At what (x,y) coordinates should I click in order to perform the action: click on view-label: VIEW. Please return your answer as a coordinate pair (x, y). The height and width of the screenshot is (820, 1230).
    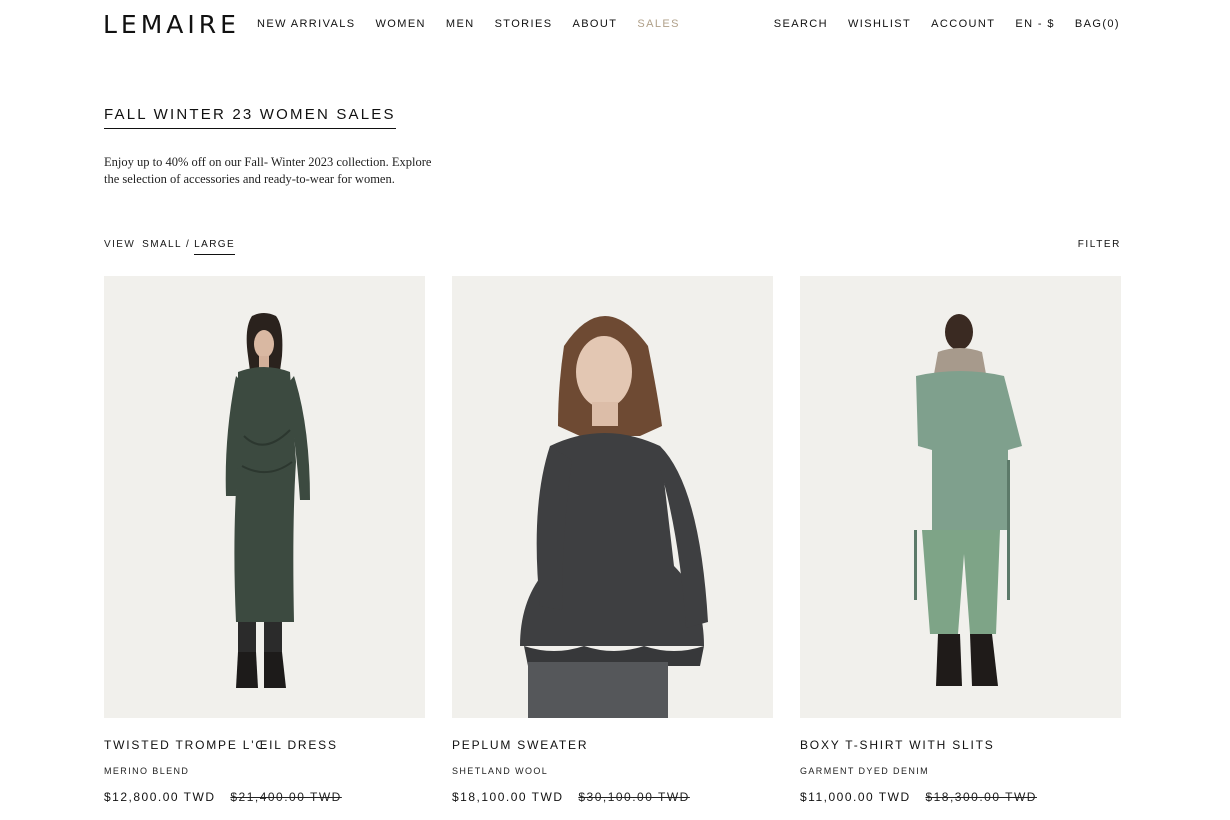
    Looking at the image, I should click on (120, 244).